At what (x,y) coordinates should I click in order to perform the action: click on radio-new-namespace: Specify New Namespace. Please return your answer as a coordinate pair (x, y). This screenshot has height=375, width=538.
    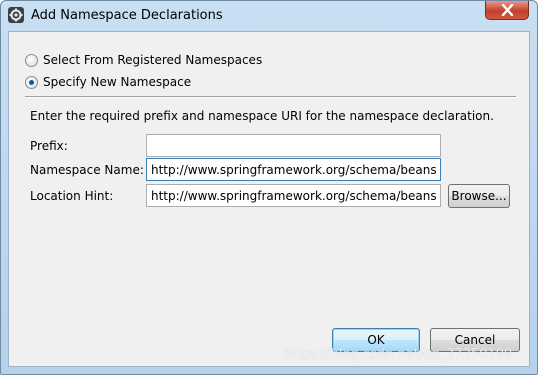
    Looking at the image, I should click on (108, 82).